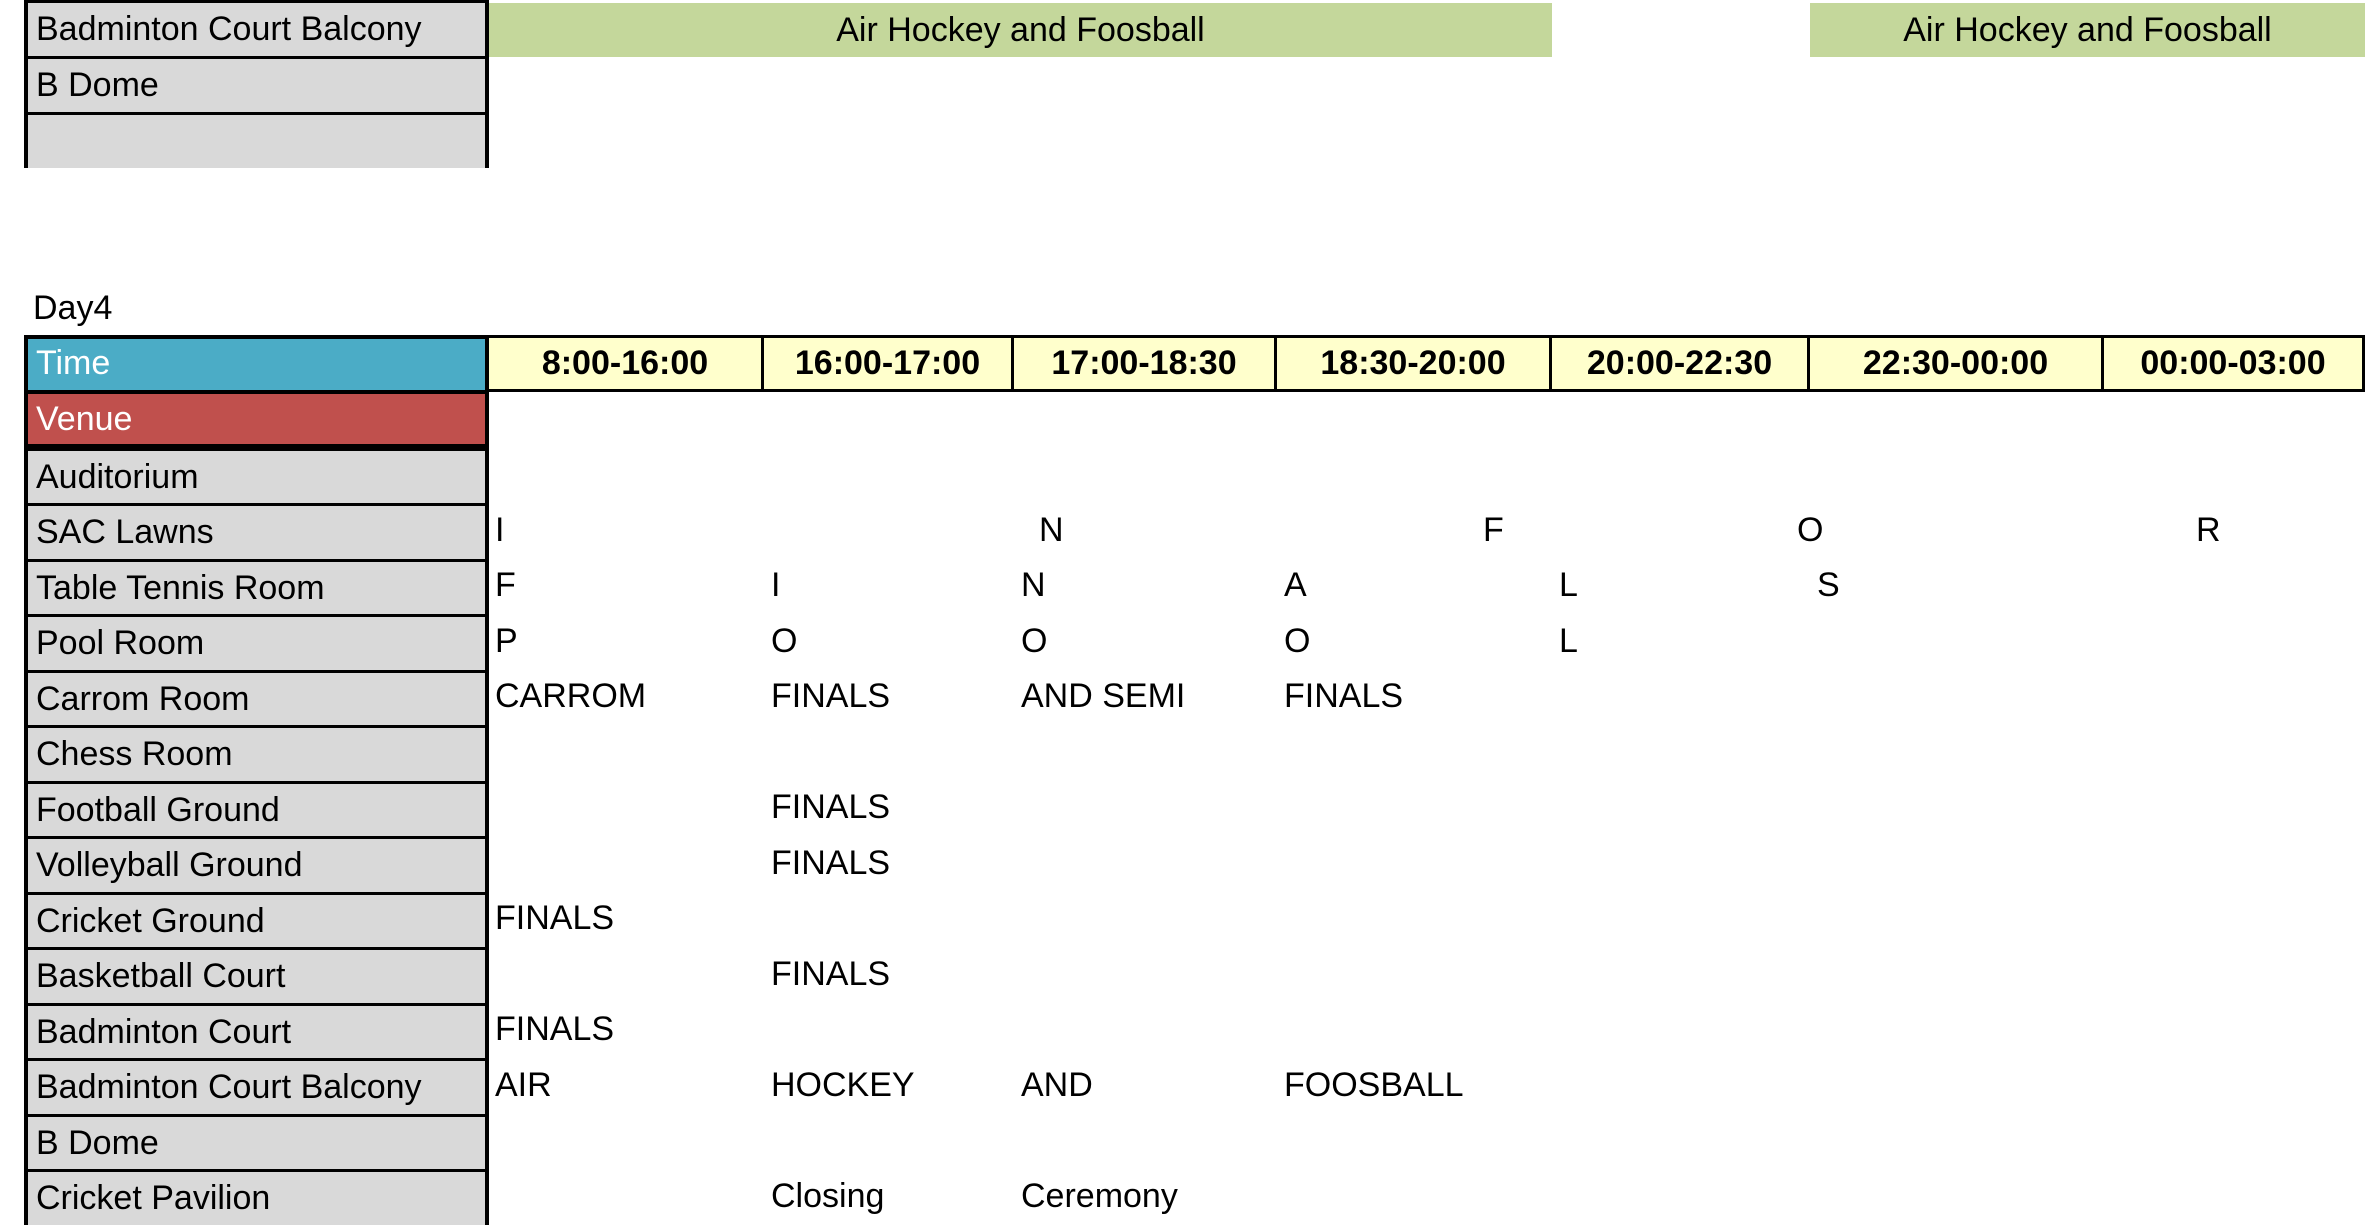 This screenshot has width=2365, height=1225. Describe the element at coordinates (828, 1196) in the screenshot. I see `schedule-cell: Closing` at that location.